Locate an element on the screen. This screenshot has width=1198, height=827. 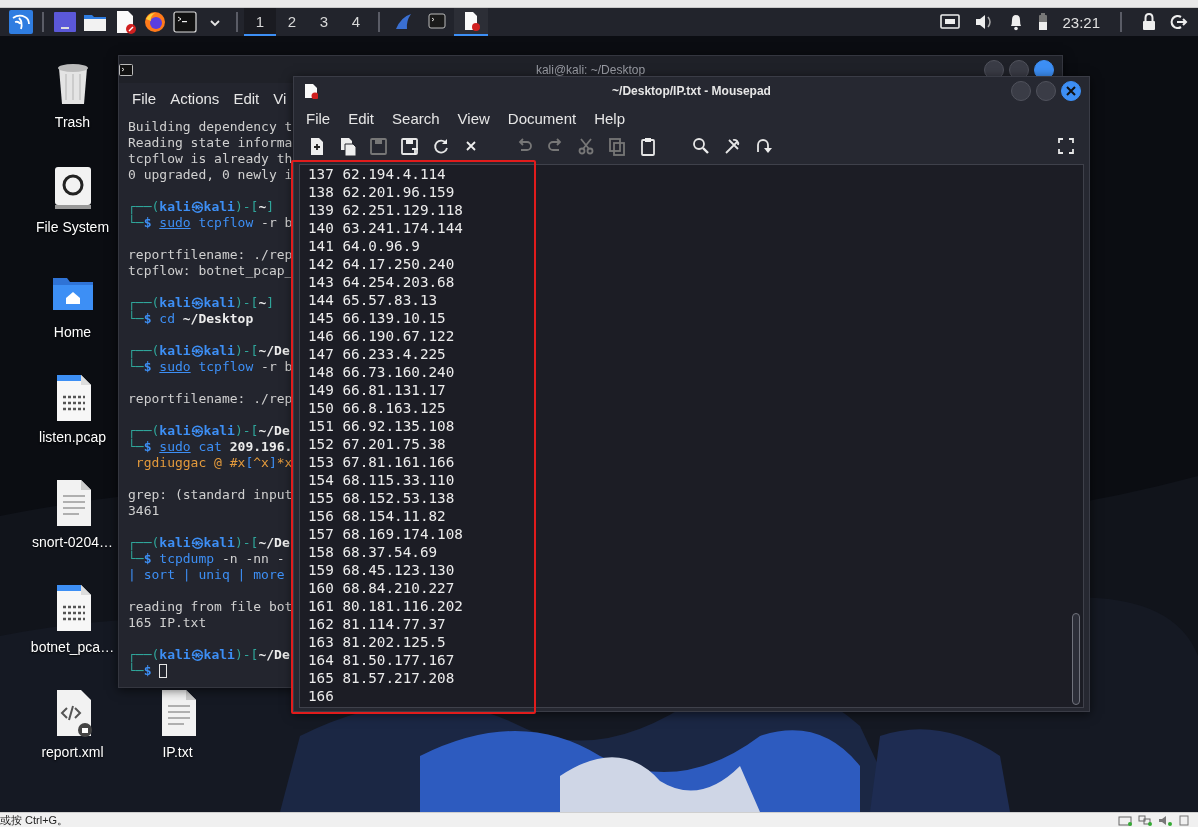
text-line: 162 81.114.77.37 is located at coordinates (377, 624).